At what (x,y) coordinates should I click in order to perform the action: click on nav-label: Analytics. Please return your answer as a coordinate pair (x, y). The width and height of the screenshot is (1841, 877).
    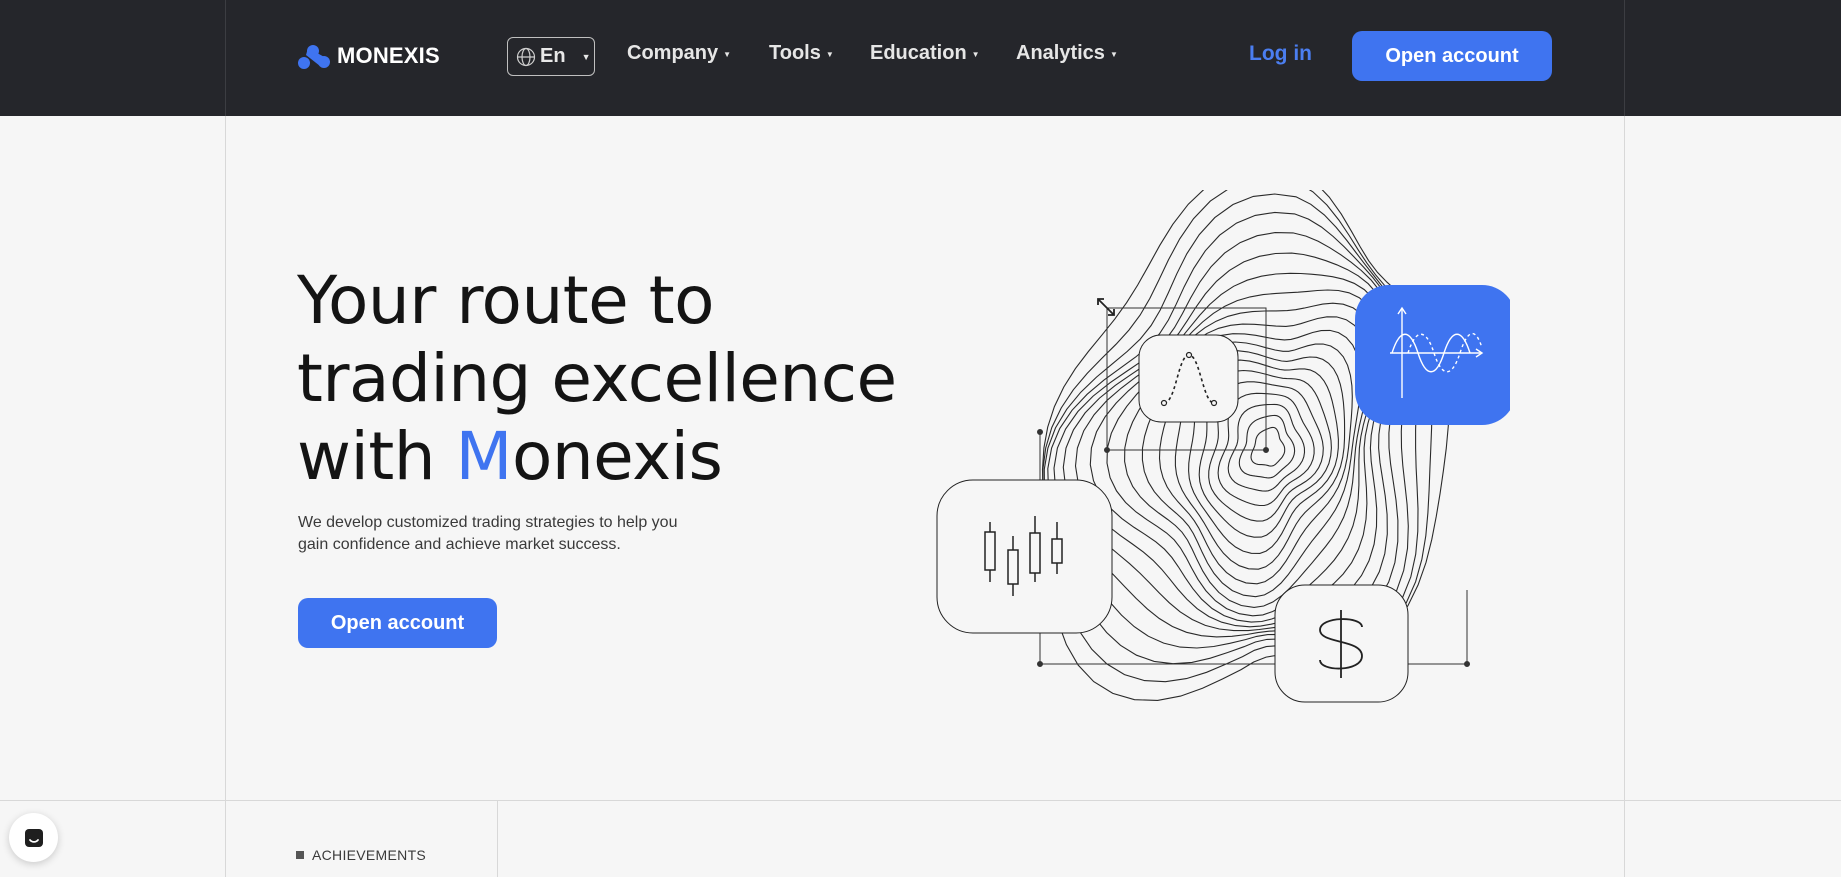
    Looking at the image, I should click on (1060, 53).